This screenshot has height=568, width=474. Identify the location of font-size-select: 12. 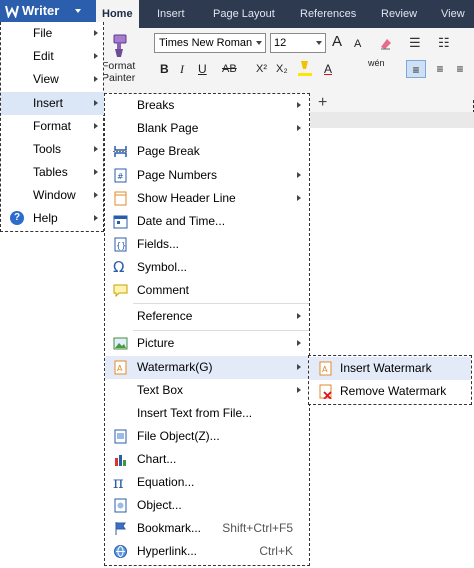
(298, 43).